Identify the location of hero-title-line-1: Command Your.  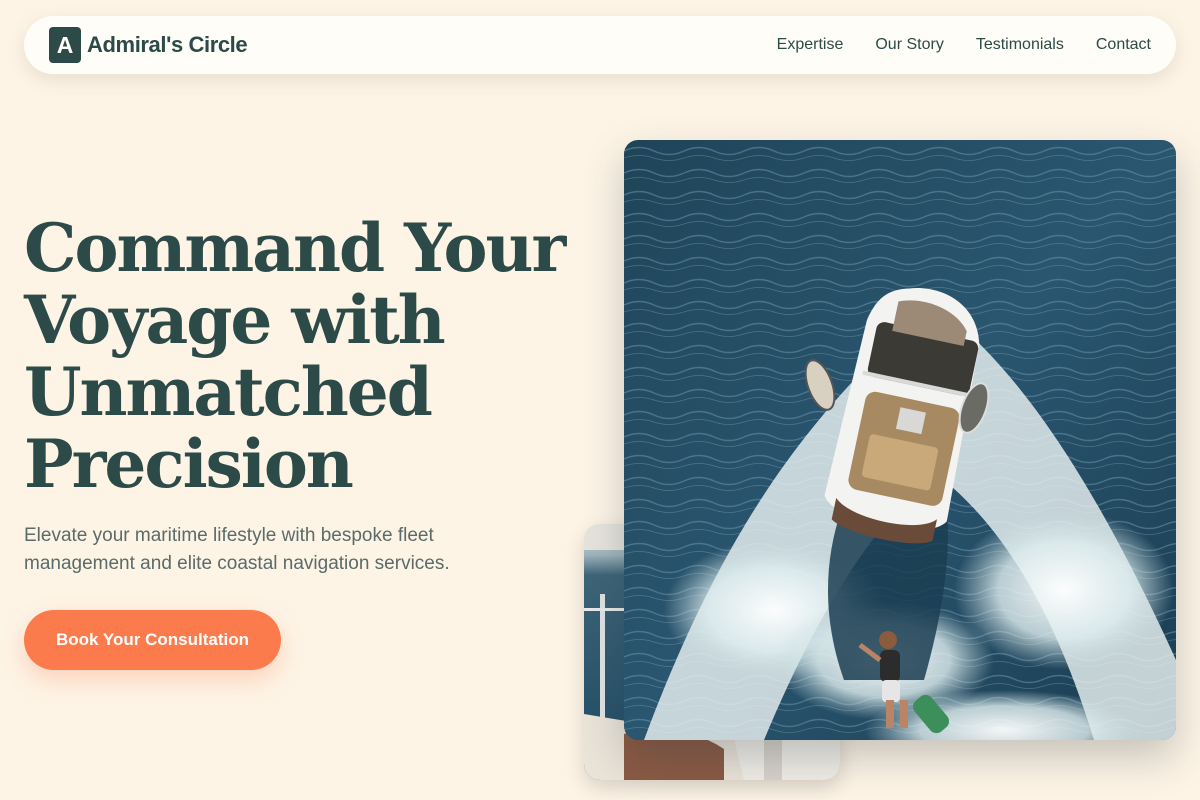
(295, 248).